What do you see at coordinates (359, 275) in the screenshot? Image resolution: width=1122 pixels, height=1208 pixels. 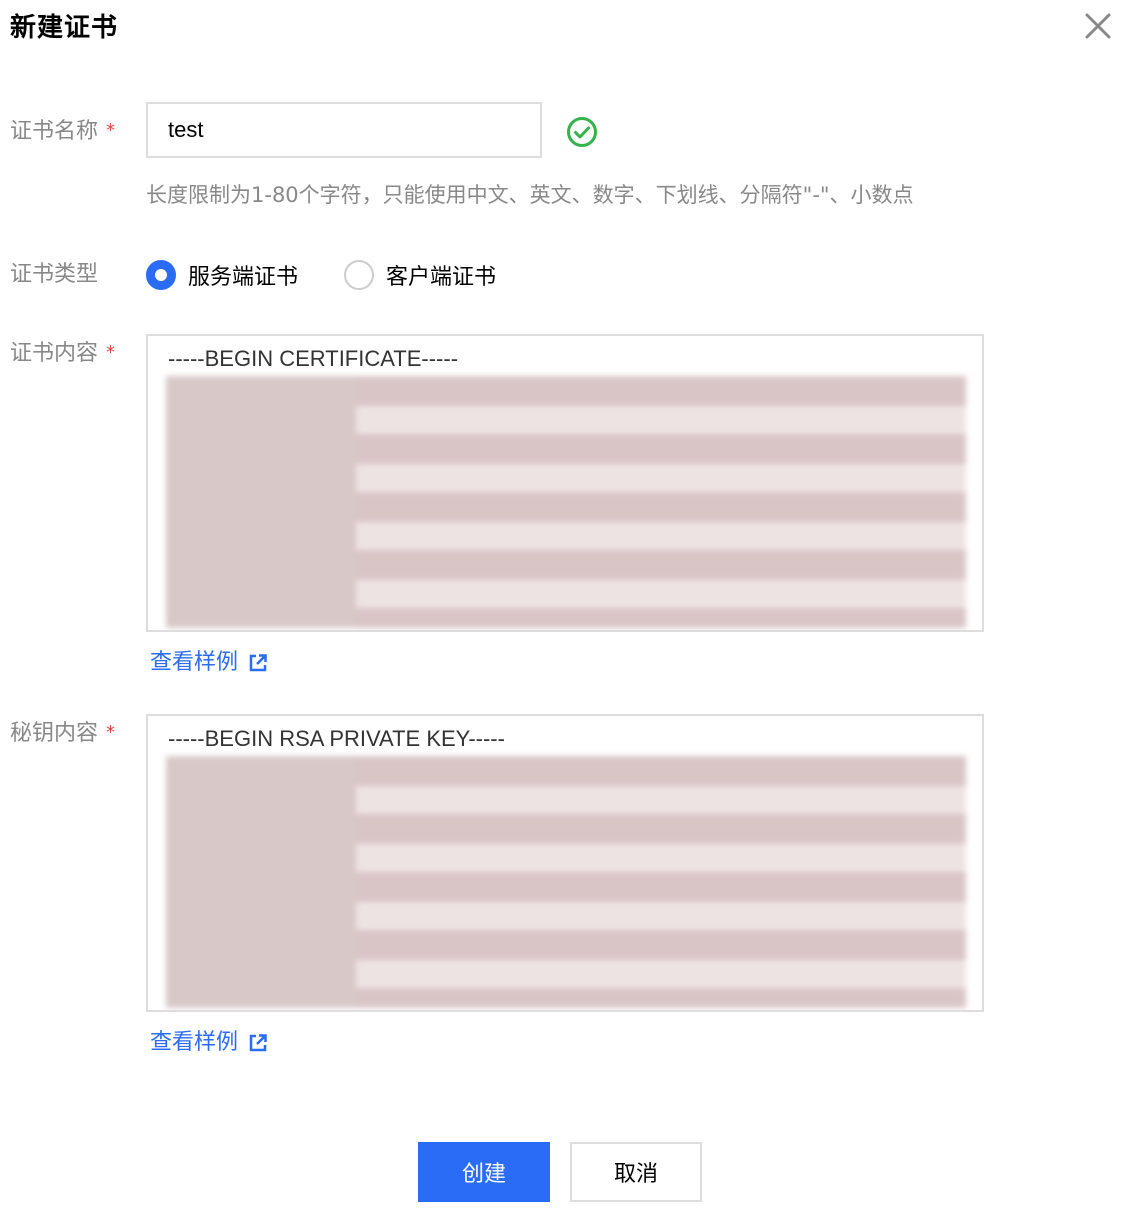 I see `radio-unselected-indicator` at bounding box center [359, 275].